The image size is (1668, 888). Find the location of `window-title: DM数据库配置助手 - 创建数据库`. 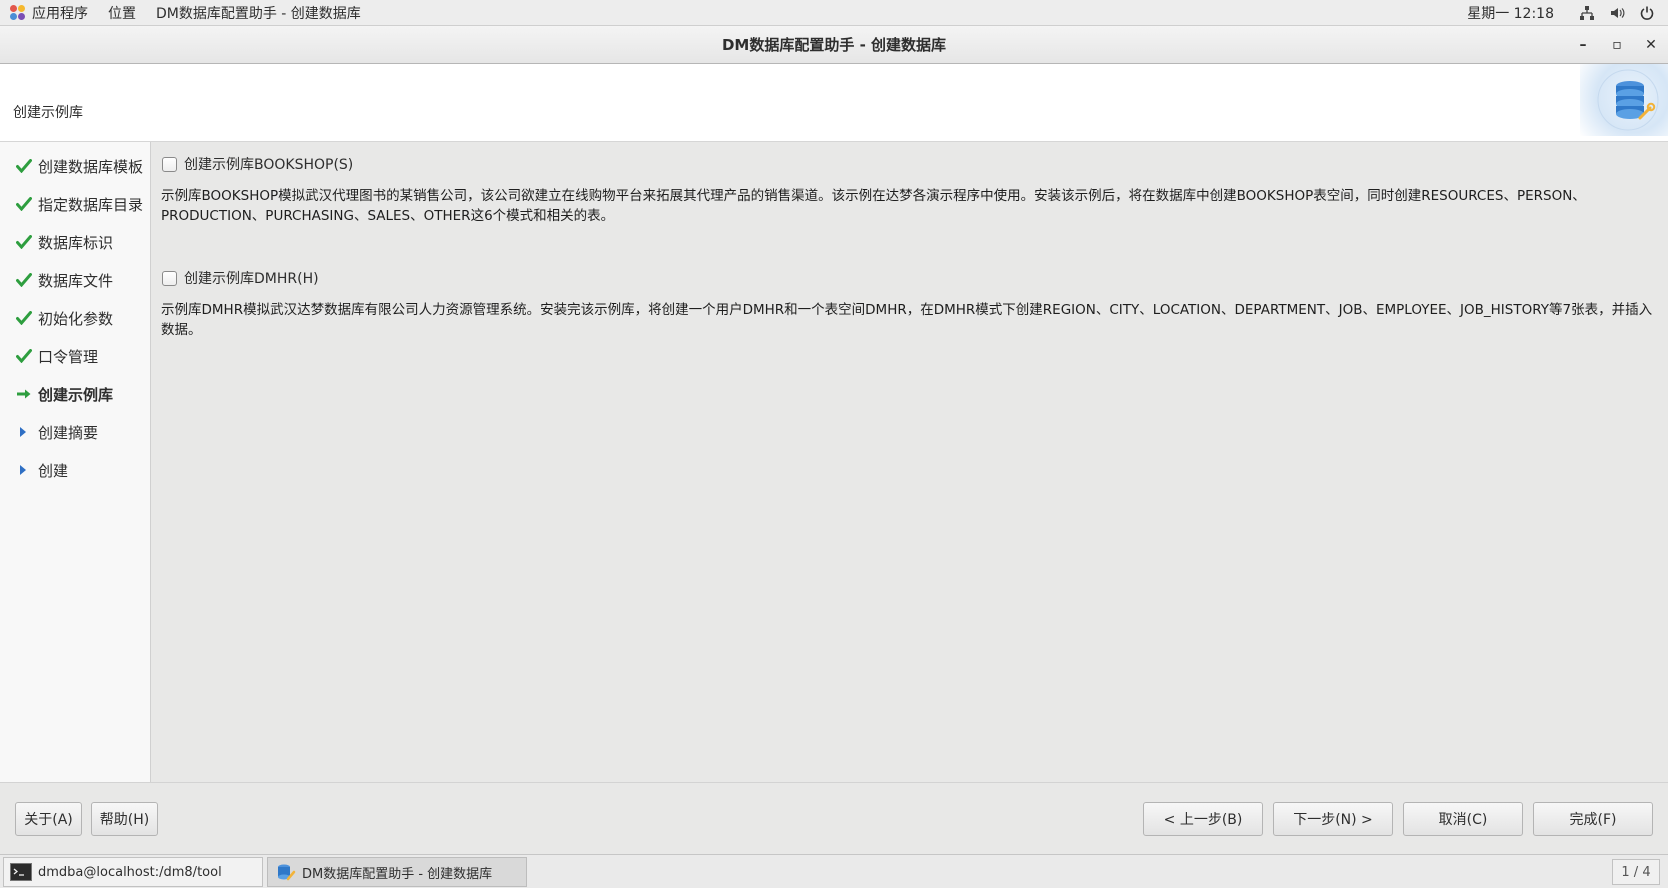

window-title: DM数据库配置助手 - 创建数据库 is located at coordinates (834, 45).